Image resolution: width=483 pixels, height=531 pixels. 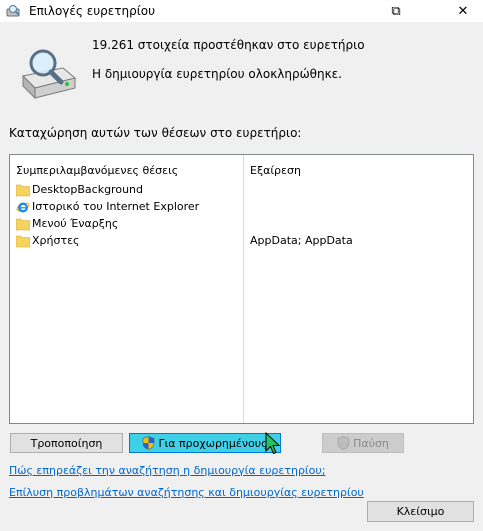 What do you see at coordinates (396, 11) in the screenshot?
I see `restore-button: ⧉` at bounding box center [396, 11].